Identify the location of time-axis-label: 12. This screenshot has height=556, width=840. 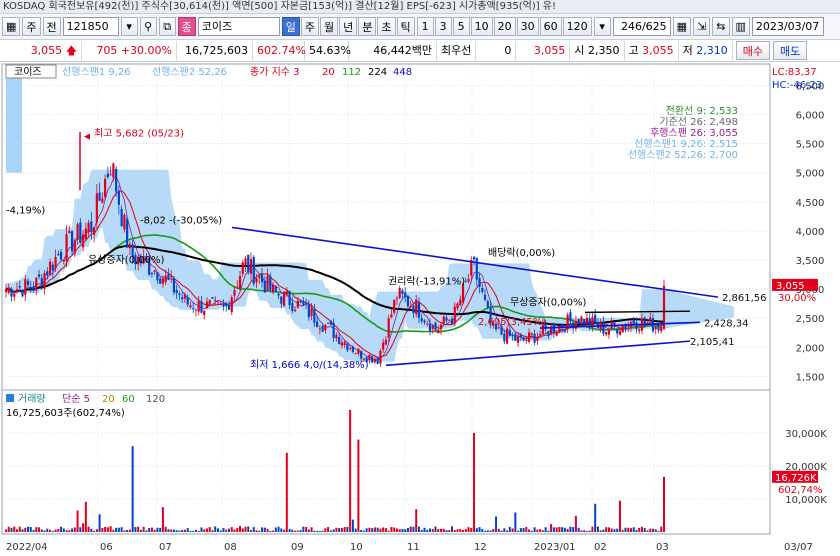
(480, 547).